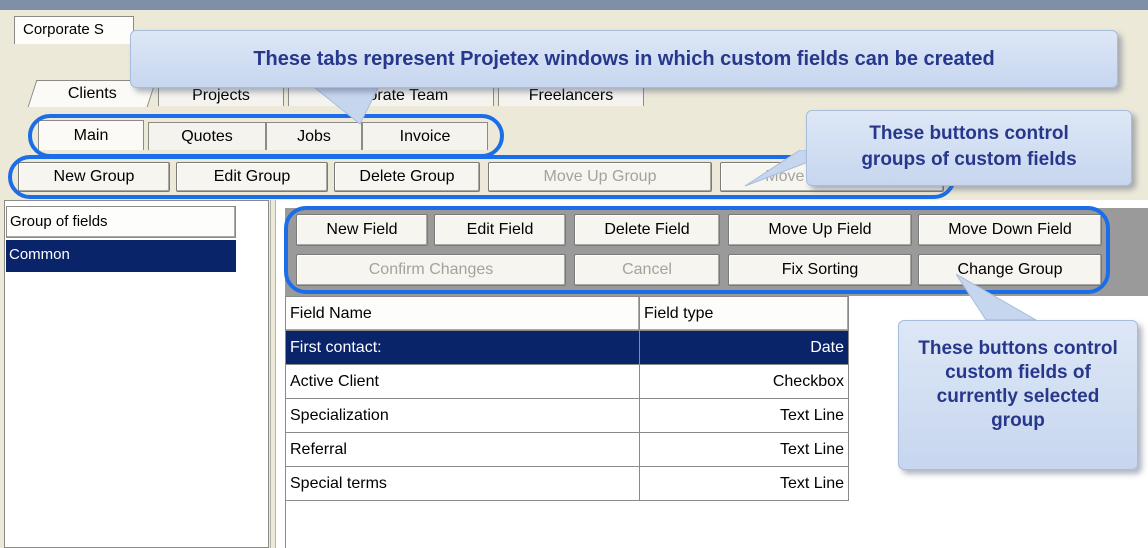  Describe the element at coordinates (462, 415) in the screenshot. I see `field-name-cell: Specialization` at that location.